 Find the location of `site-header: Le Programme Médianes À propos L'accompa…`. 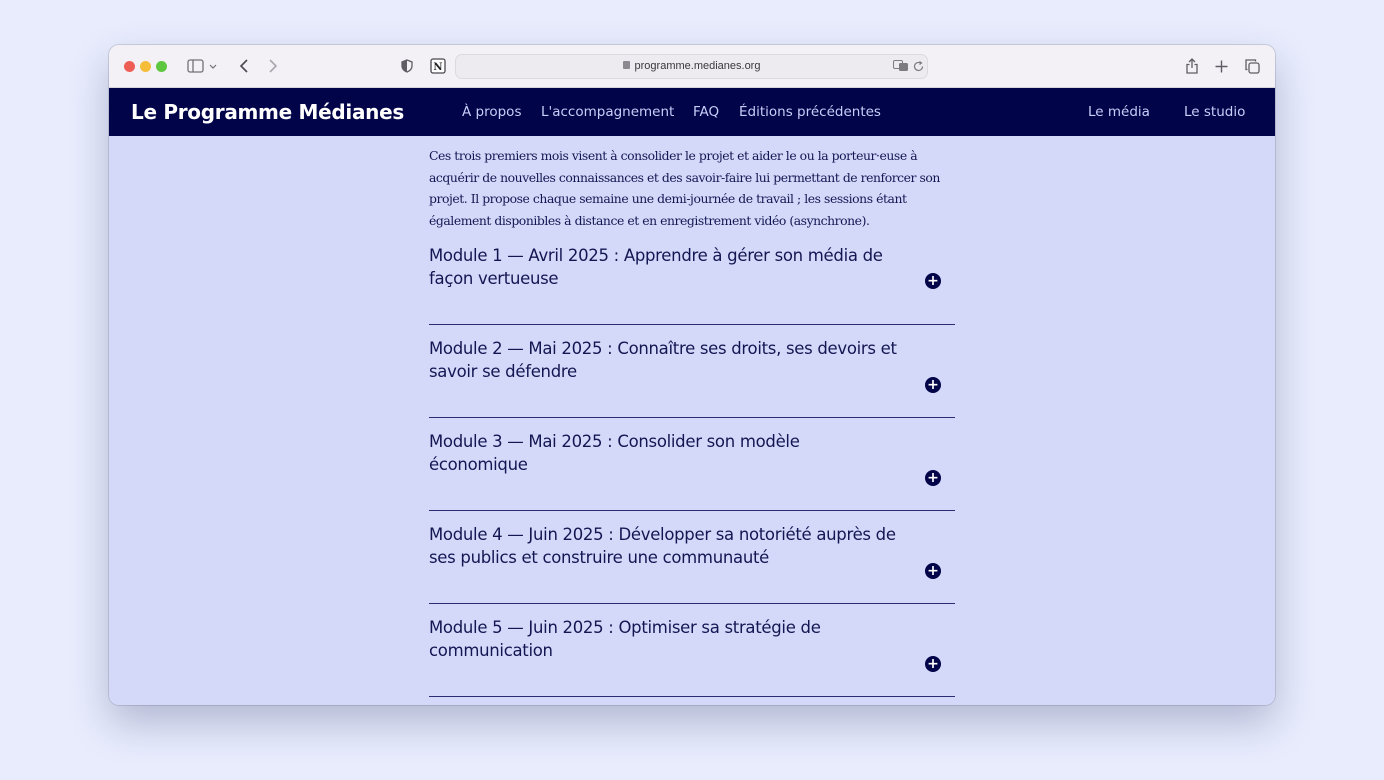

site-header: Le Programme Médianes À propos L'accompa… is located at coordinates (692, 112).